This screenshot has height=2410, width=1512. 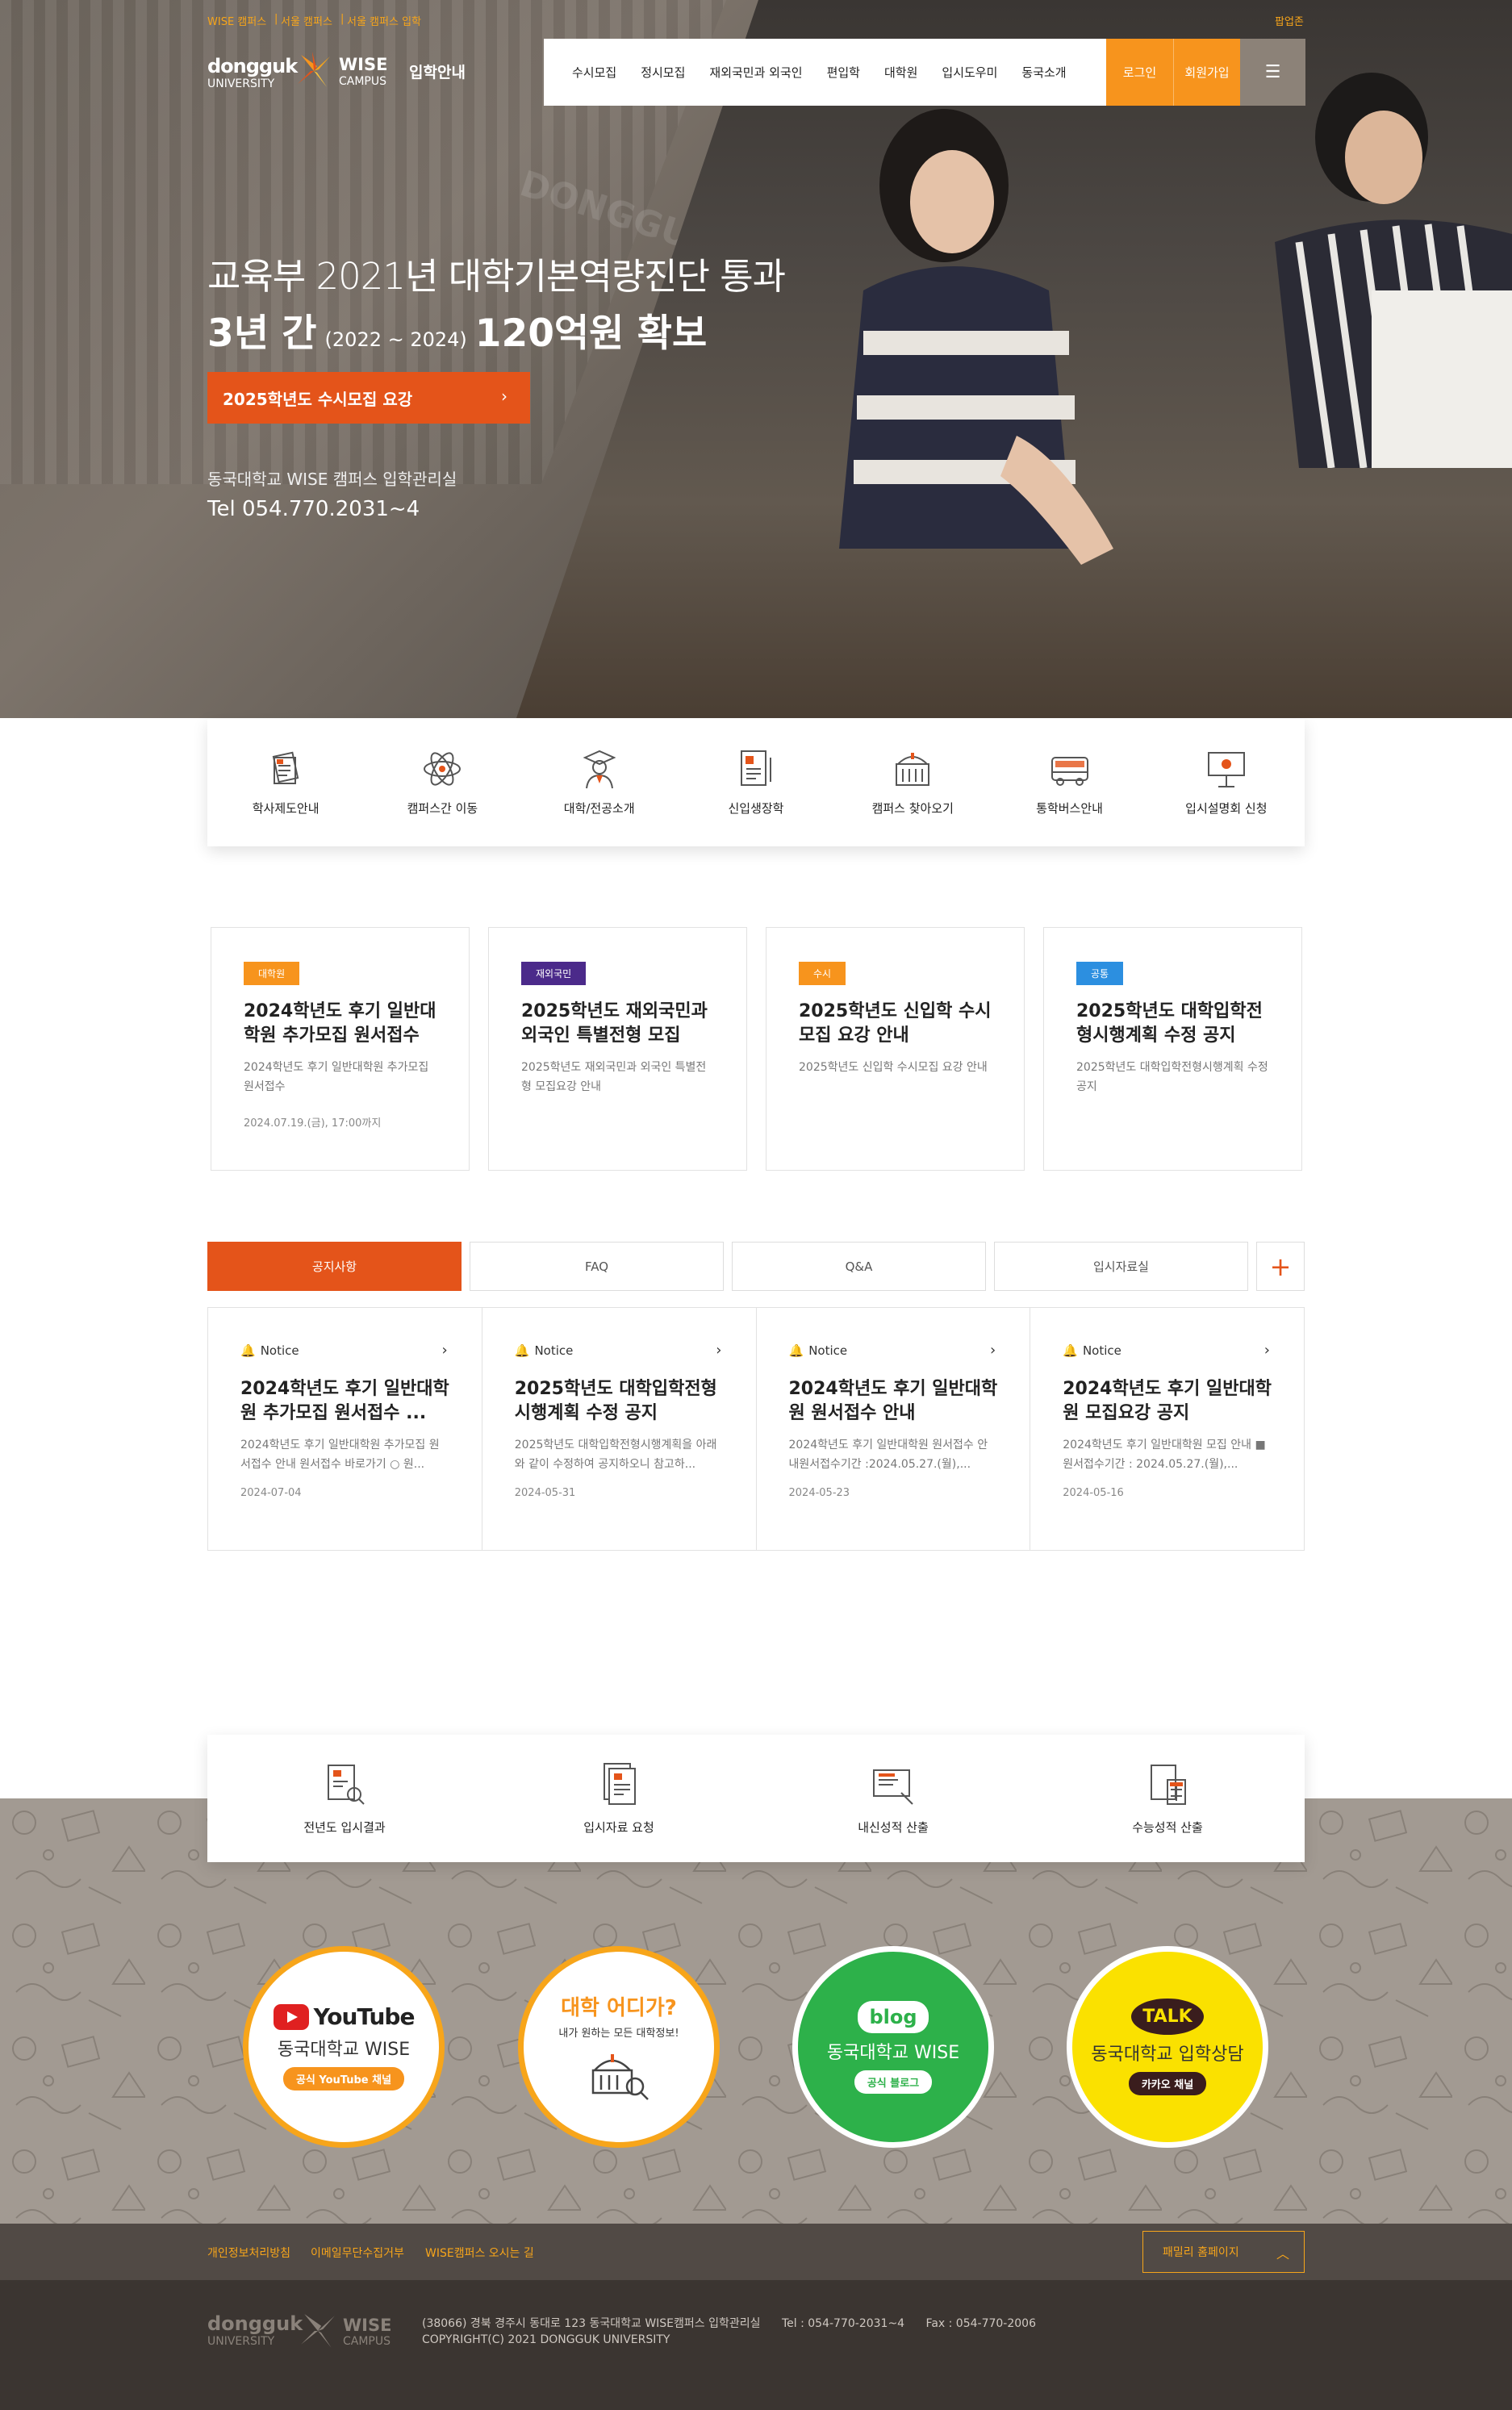 I want to click on hero-years: 3년 간, so click(x=262, y=333).